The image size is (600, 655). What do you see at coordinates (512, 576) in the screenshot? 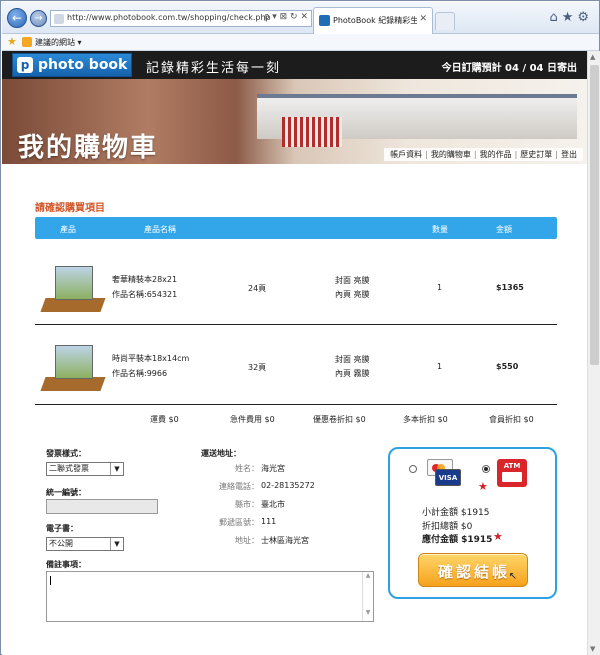
I see `mouse-cursor-icon: ↖` at bounding box center [512, 576].